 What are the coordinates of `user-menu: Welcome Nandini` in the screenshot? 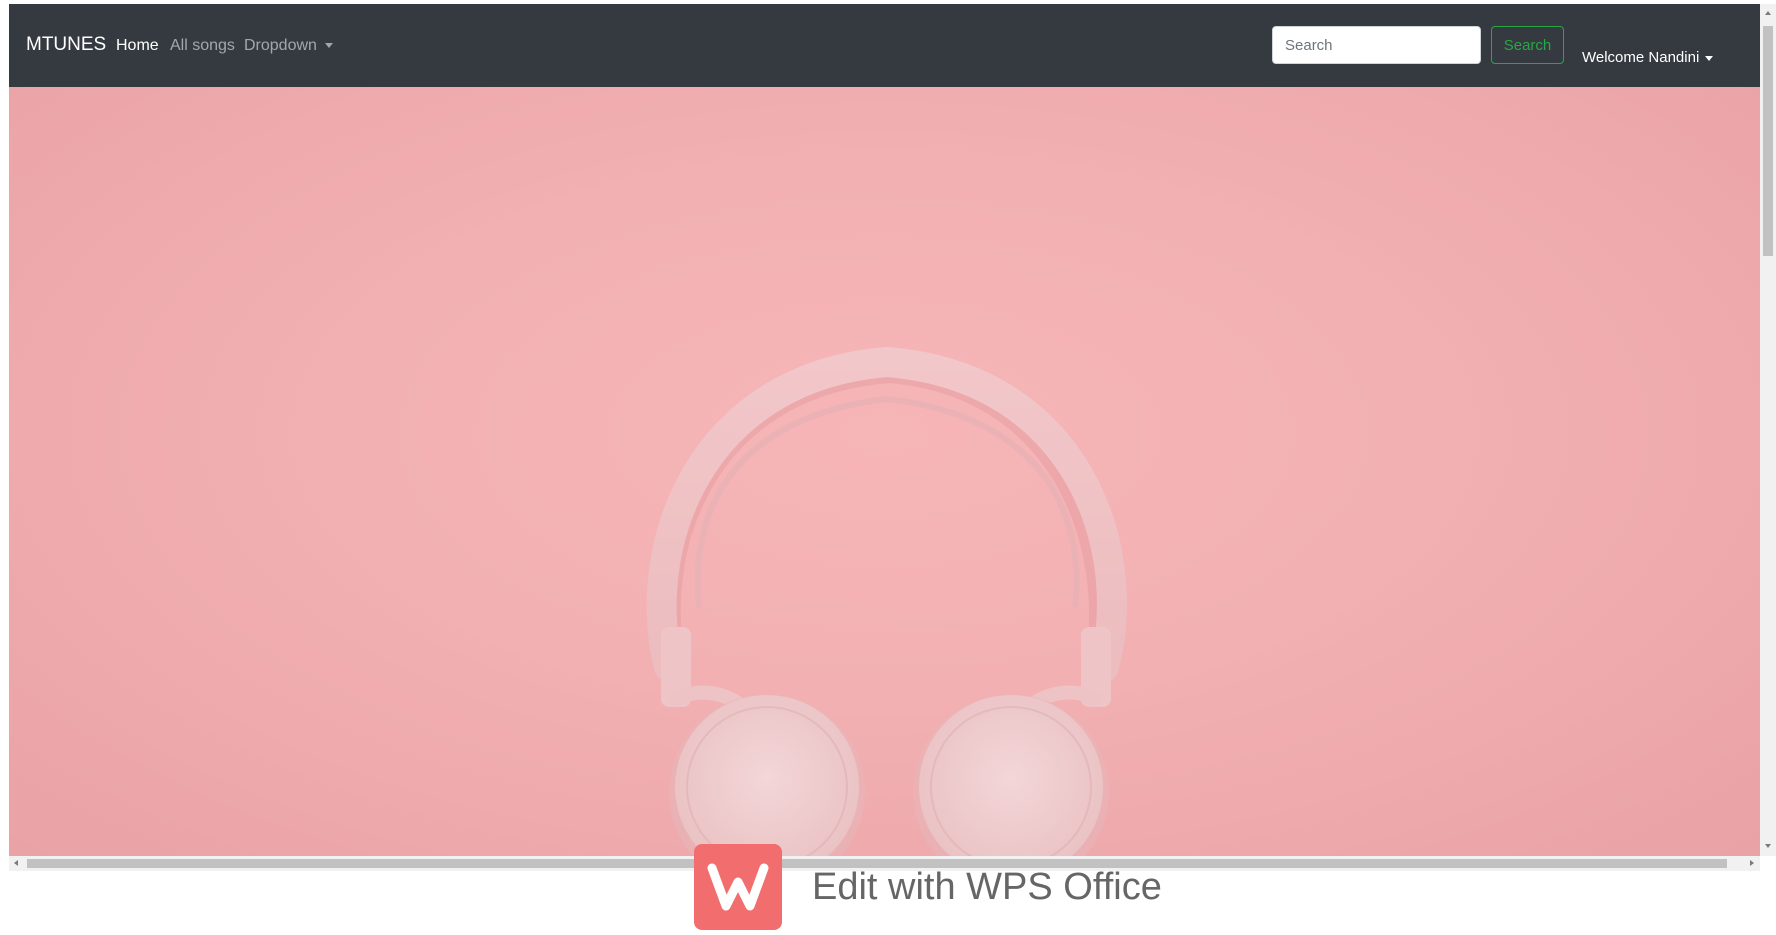 It's located at (1648, 57).